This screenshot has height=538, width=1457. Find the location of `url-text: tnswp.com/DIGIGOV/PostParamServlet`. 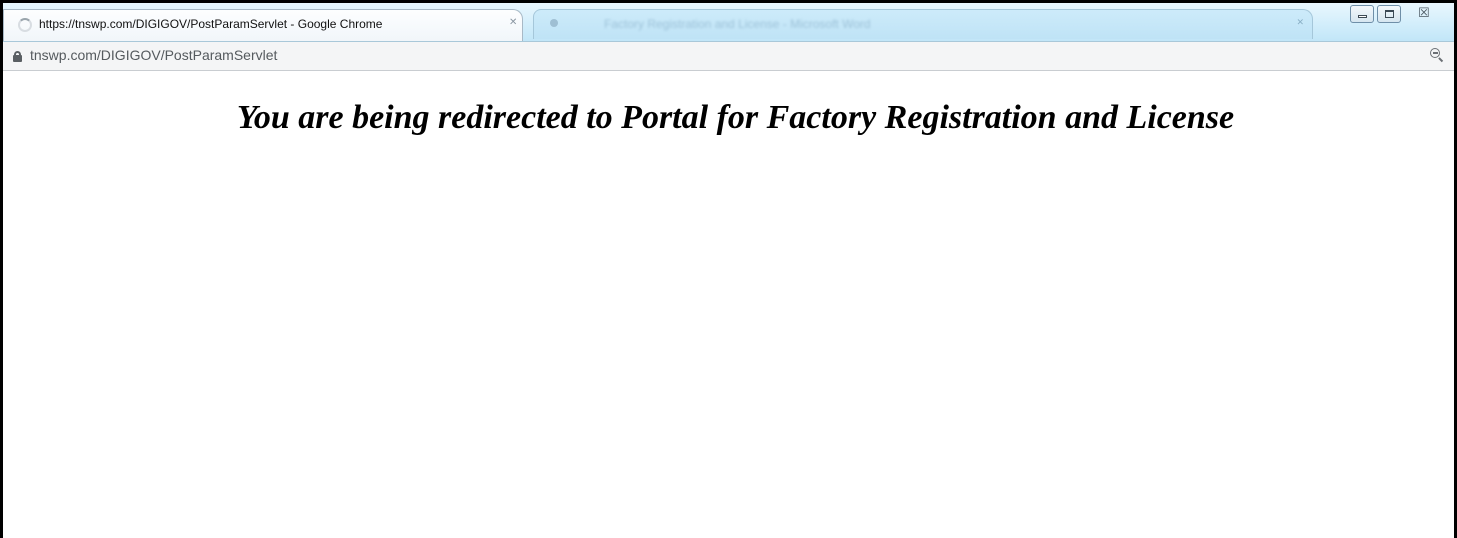

url-text: tnswp.com/DIGIGOV/PostParamServlet is located at coordinates (153, 55).